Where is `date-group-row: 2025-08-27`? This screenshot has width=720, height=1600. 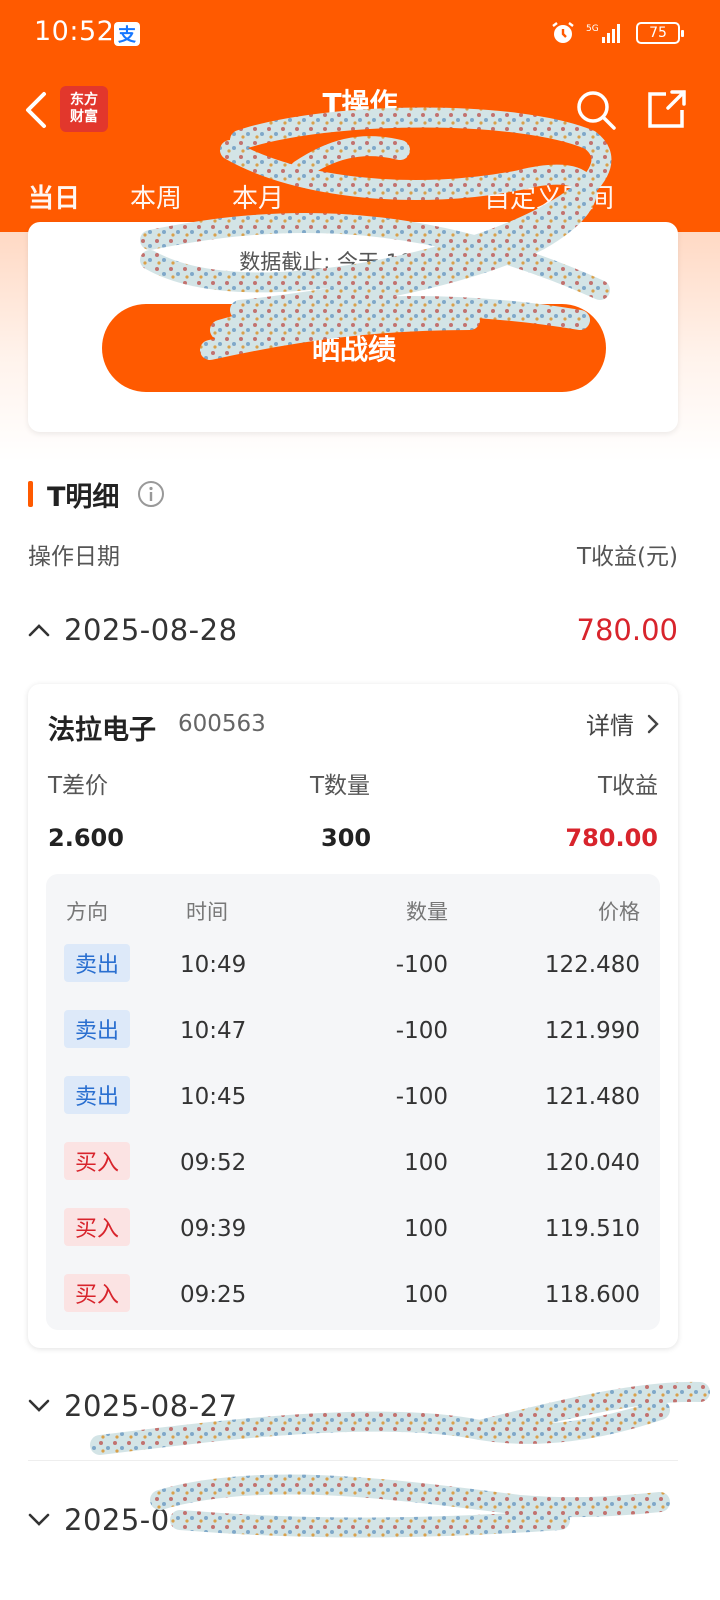 date-group-row: 2025-08-27 is located at coordinates (353, 1406).